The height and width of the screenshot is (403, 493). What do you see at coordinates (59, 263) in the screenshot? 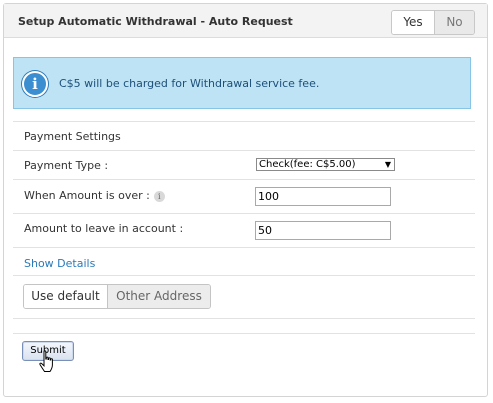
I see `show-details-link: Show Details` at bounding box center [59, 263].